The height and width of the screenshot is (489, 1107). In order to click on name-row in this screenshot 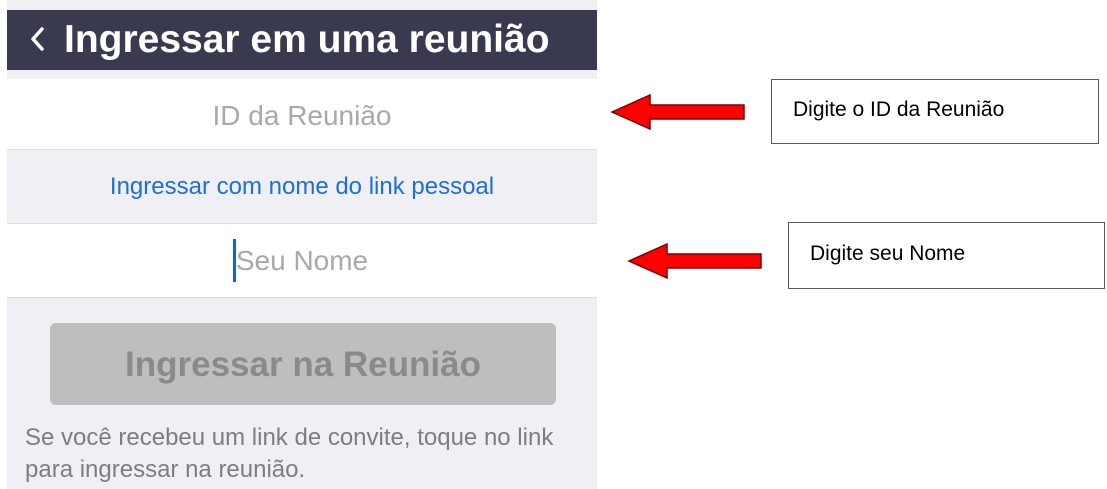, I will do `click(302, 260)`.